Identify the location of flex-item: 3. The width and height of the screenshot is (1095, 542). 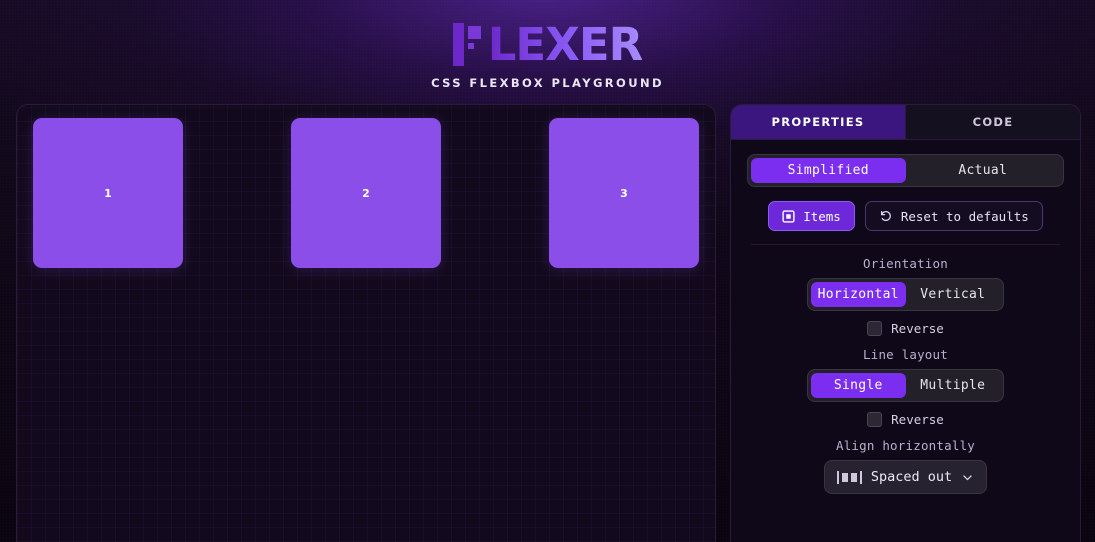
(624, 193).